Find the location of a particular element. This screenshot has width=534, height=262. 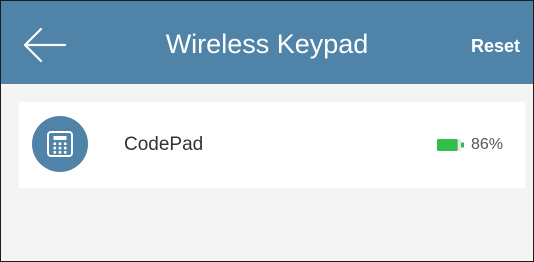

keypad-icon is located at coordinates (60, 144).